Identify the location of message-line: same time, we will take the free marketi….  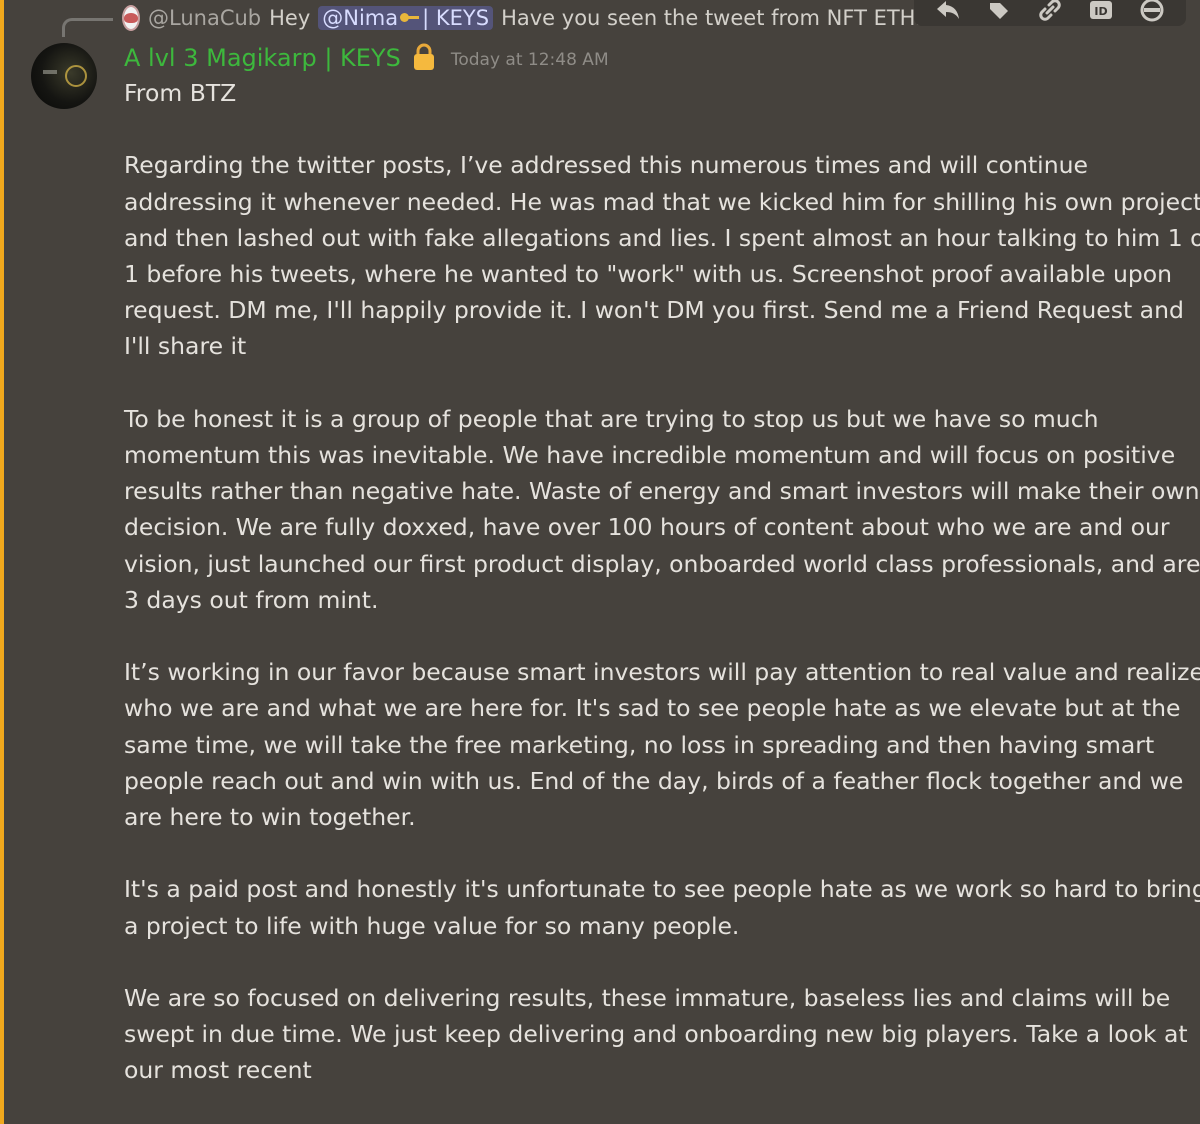
(639, 744).